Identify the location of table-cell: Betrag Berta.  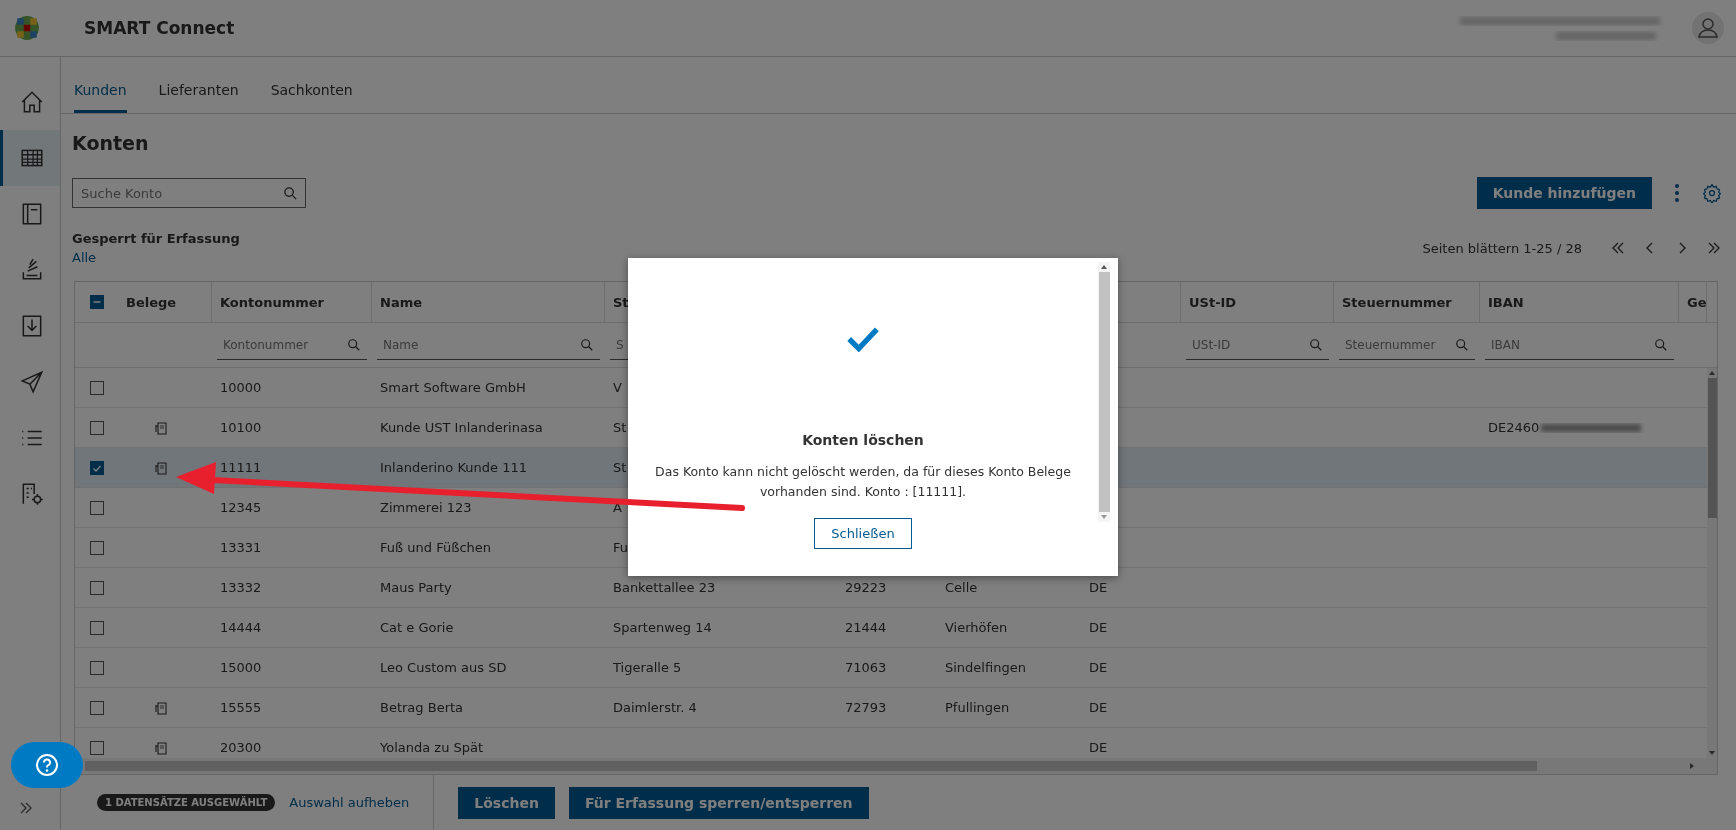
(422, 707).